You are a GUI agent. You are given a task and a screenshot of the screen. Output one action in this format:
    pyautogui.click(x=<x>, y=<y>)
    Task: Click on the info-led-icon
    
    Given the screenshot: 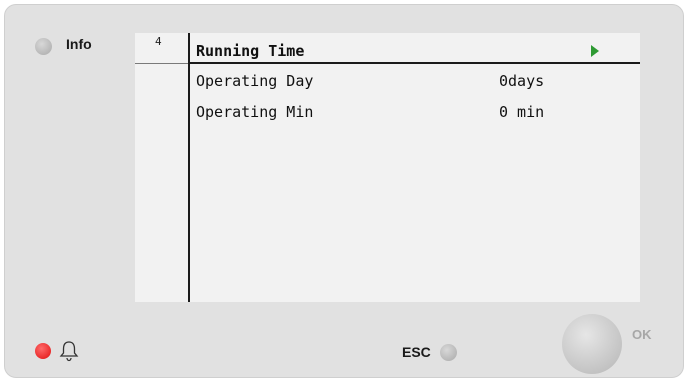 What is the action you would take?
    pyautogui.click(x=43, y=46)
    